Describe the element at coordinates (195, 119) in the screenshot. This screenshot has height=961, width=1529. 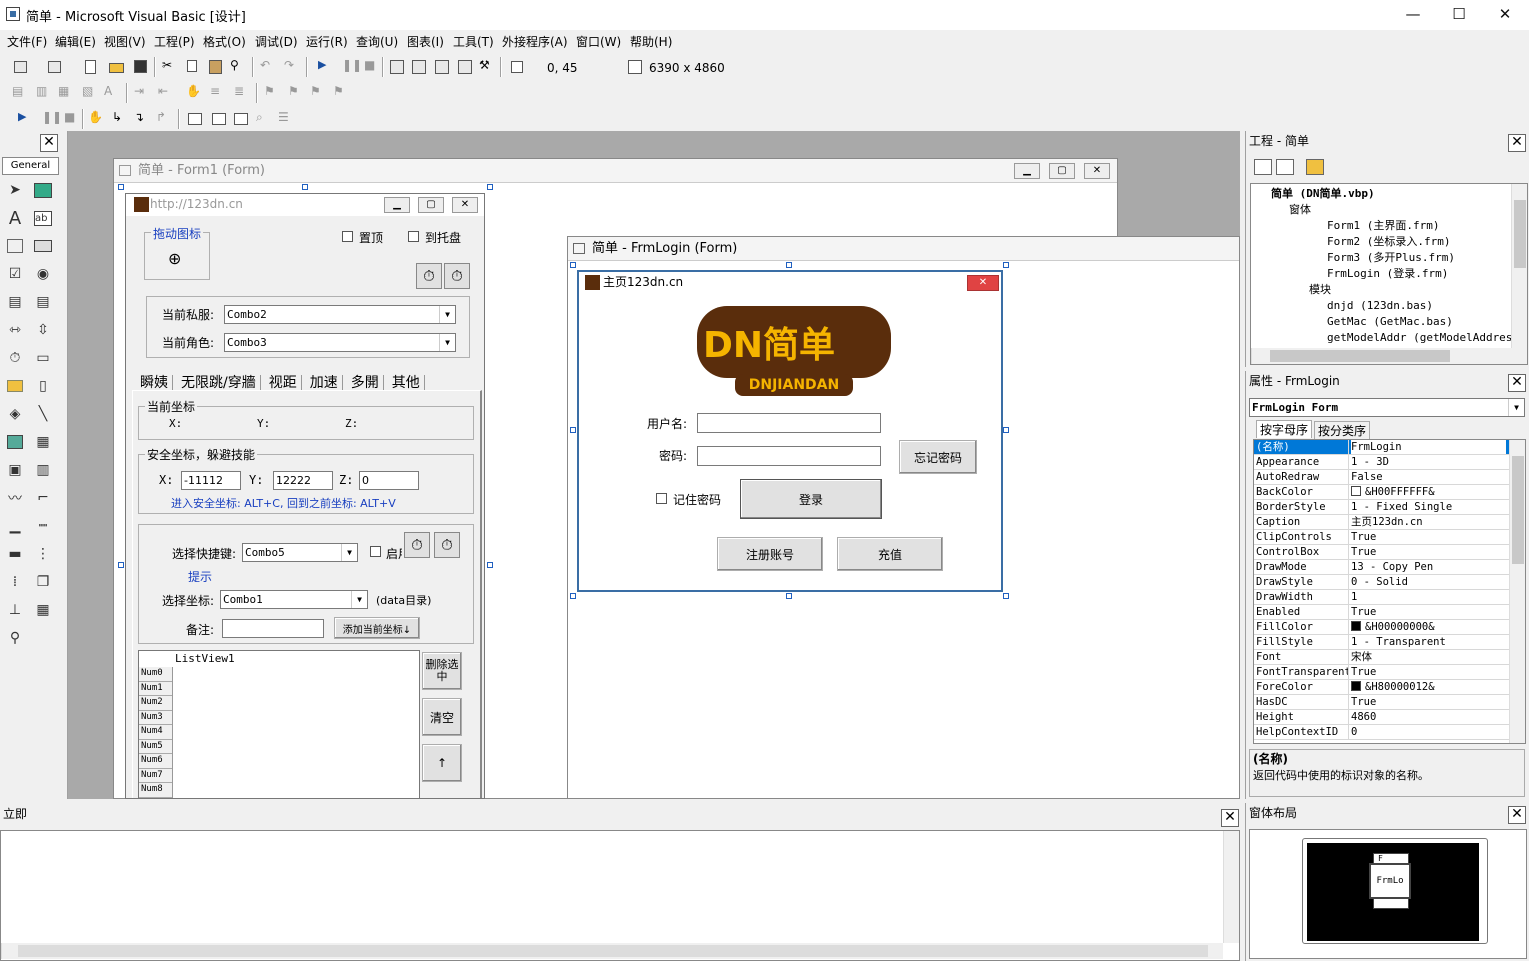
I see `locals-window-icon` at that location.